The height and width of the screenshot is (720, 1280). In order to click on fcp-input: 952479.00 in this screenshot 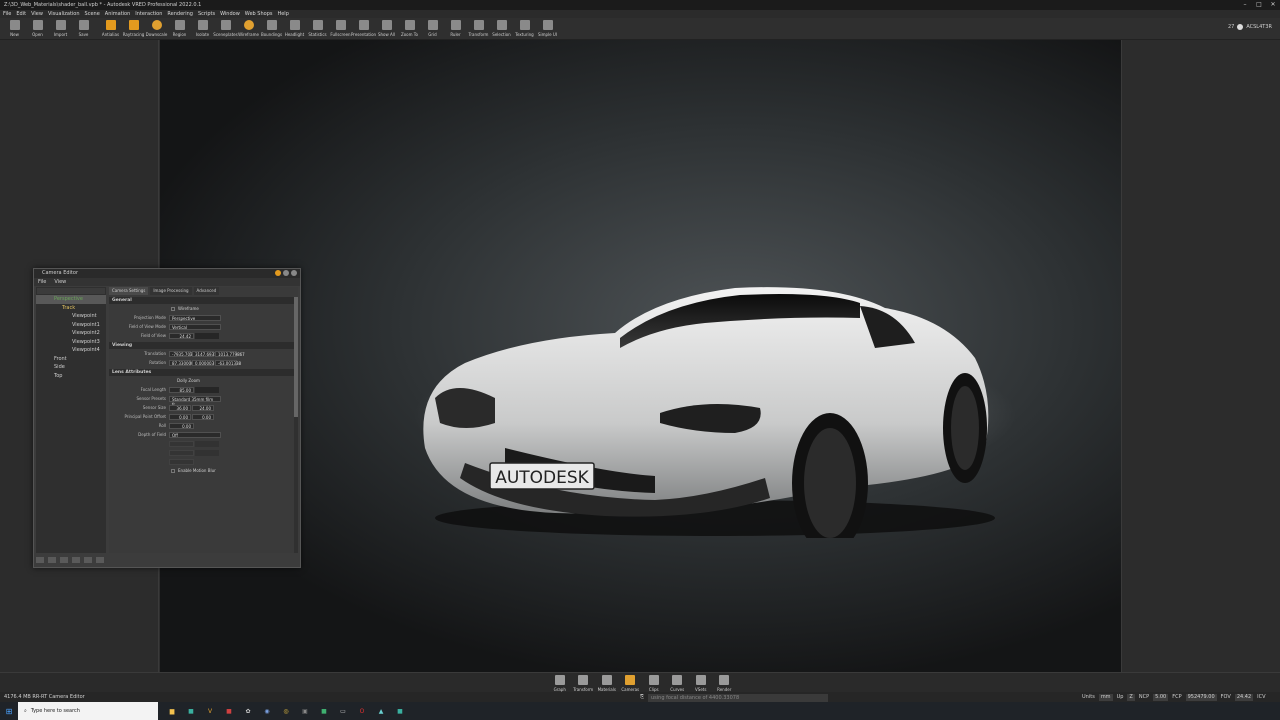, I will do `click(1201, 697)`.